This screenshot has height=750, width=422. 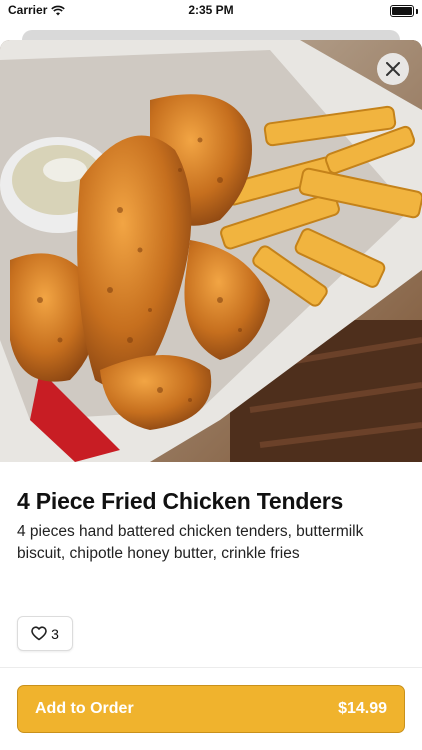 What do you see at coordinates (211, 667) in the screenshot?
I see `divider` at bounding box center [211, 667].